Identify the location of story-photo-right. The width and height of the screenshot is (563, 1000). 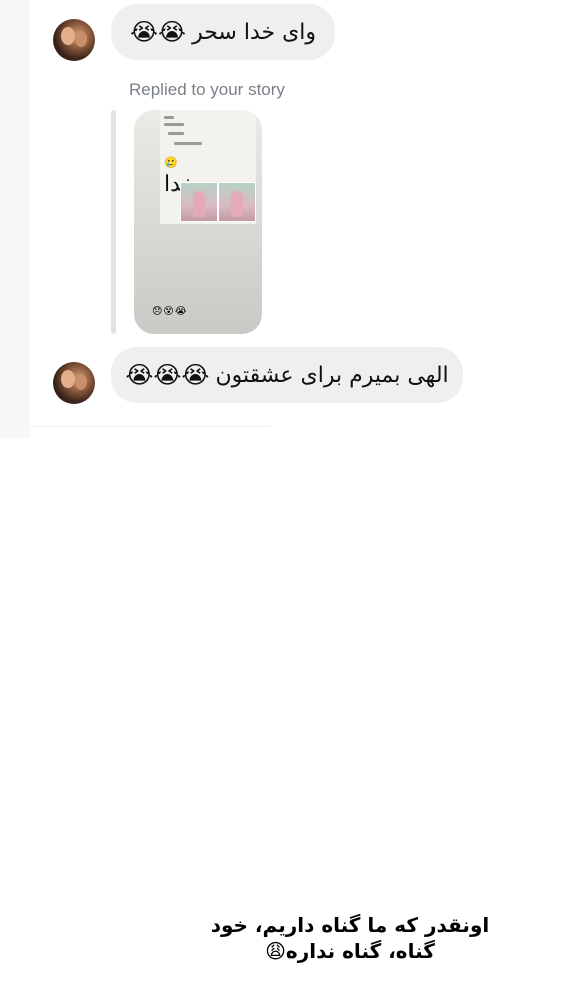
(237, 202).